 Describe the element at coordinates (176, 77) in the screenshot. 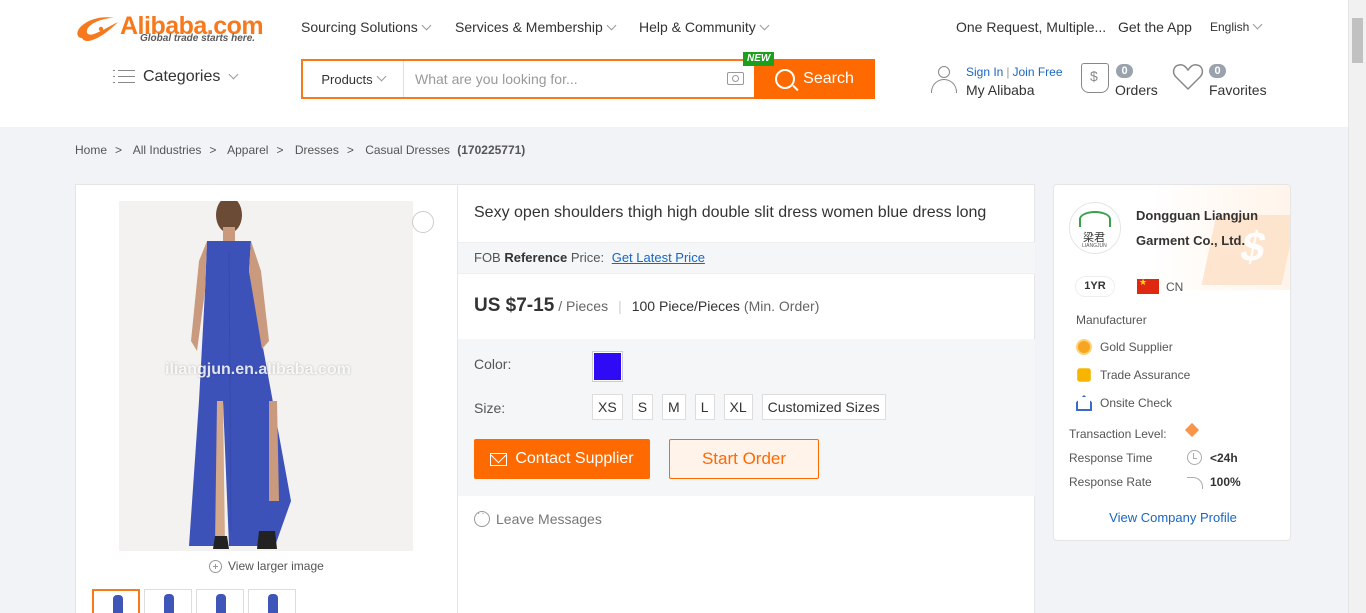

I see `categories-menu: Categories` at that location.